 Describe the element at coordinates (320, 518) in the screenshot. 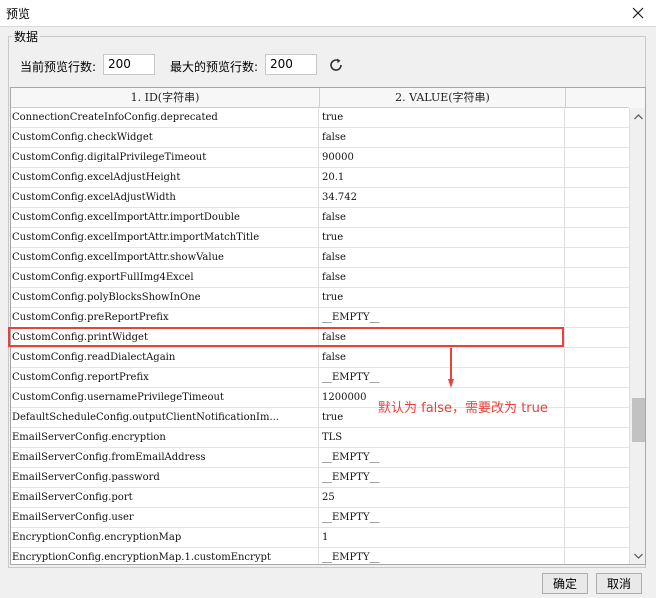

I see `table-row: EmailServerConfig.user __EMPTY__` at that location.